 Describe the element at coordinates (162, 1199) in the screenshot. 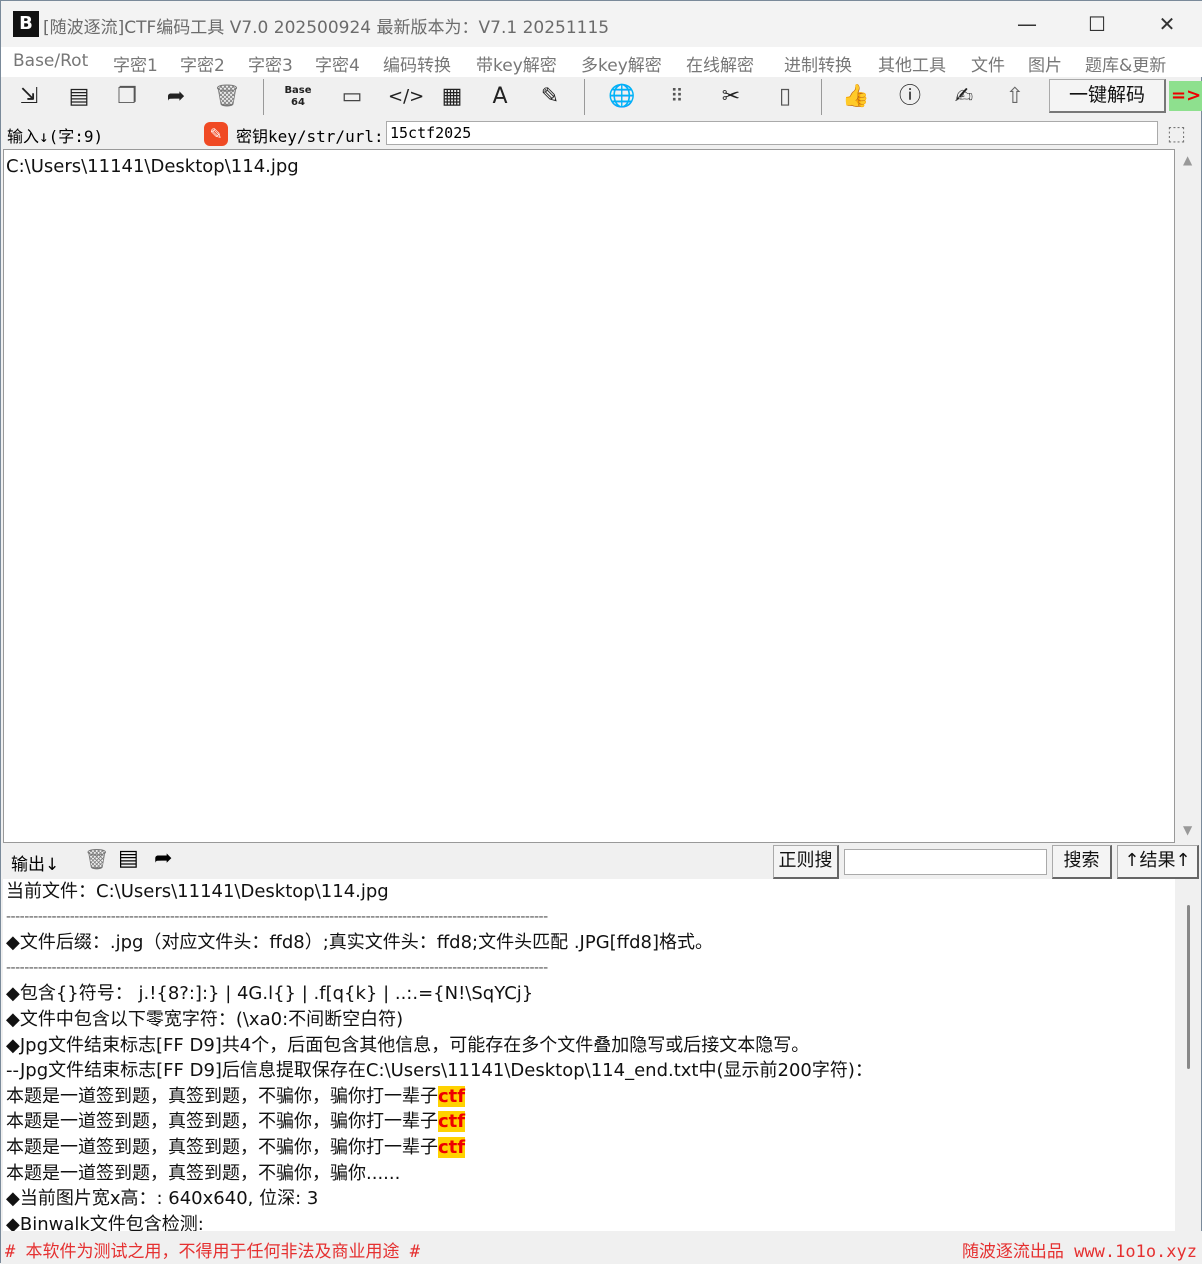

I see `output-line: ◆当前图片宽x高：: 640x640, 位深: 3` at that location.